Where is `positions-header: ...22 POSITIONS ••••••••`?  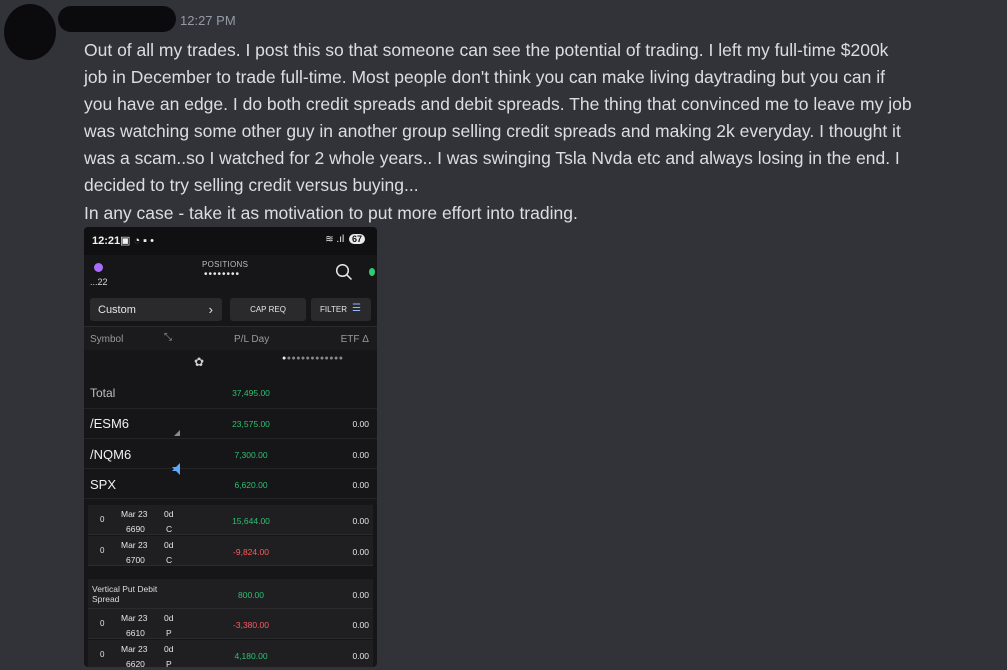 positions-header: ...22 POSITIONS •••••••• is located at coordinates (230, 275).